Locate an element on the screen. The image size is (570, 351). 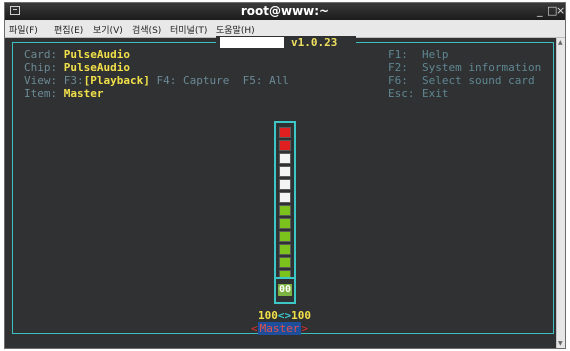
menu-search: 검색(S) is located at coordinates (146, 29).